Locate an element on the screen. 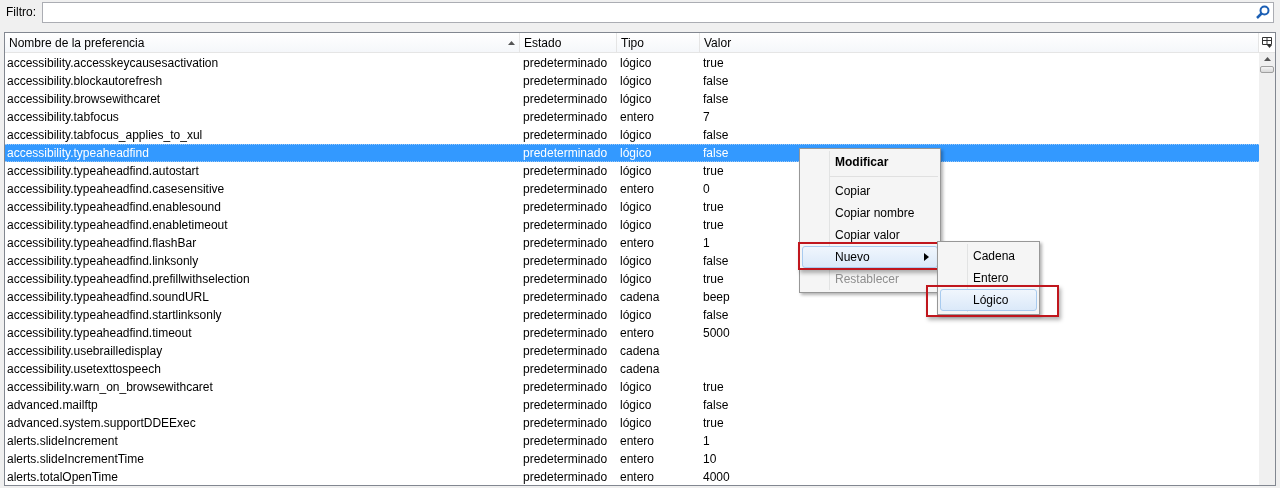 This screenshot has height=488, width=1280. column-header: Tipo is located at coordinates (658, 42).